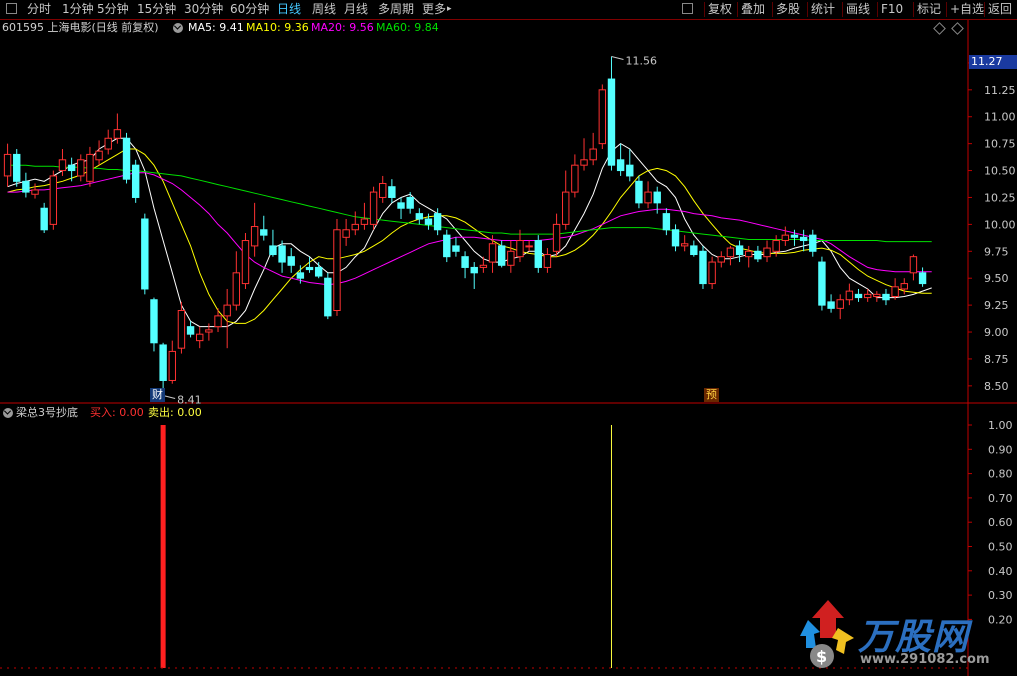 Image resolution: width=1017 pixels, height=676 pixels. I want to click on price-tick-label: 10.50, so click(1000, 171).